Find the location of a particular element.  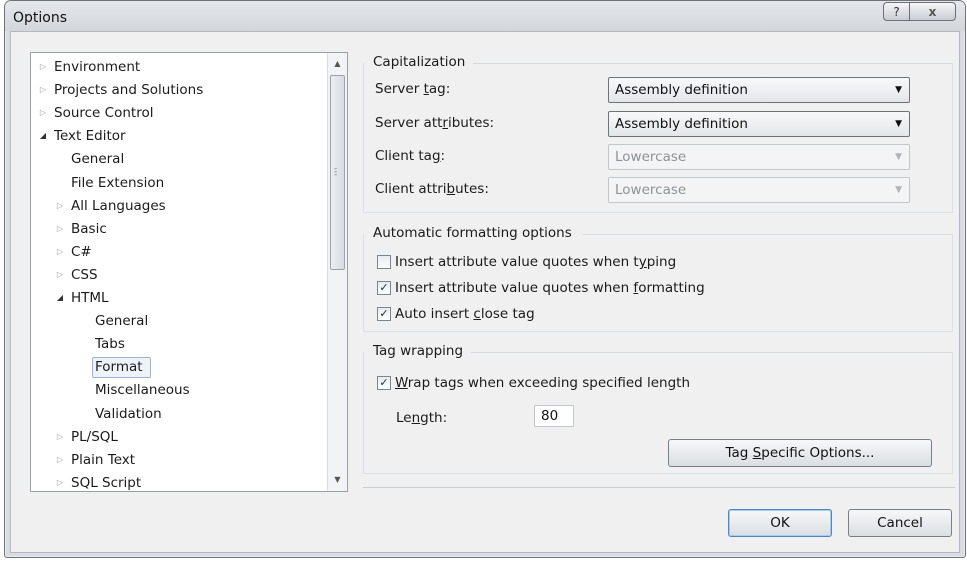

tree-item: ▷ Plain Text is located at coordinates (179, 460).